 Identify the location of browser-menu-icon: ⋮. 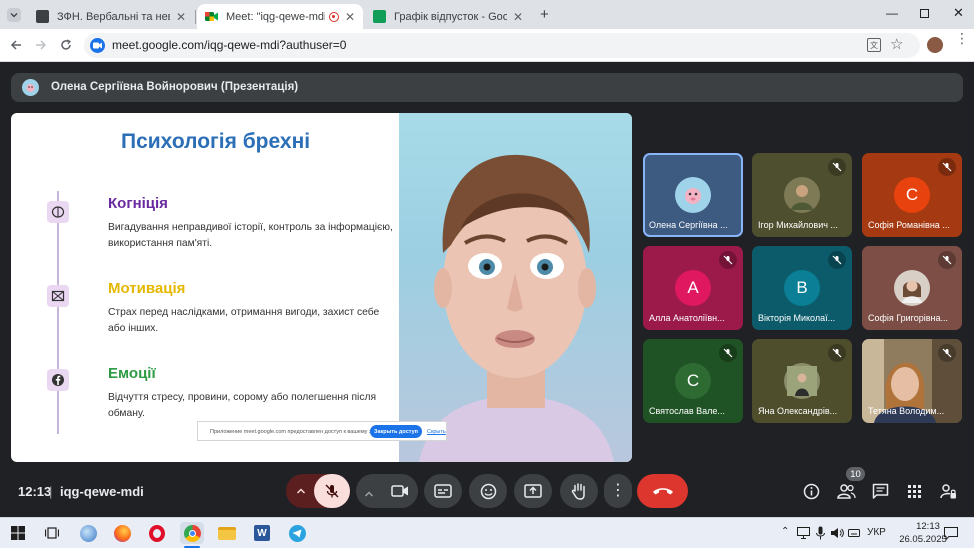
(962, 38).